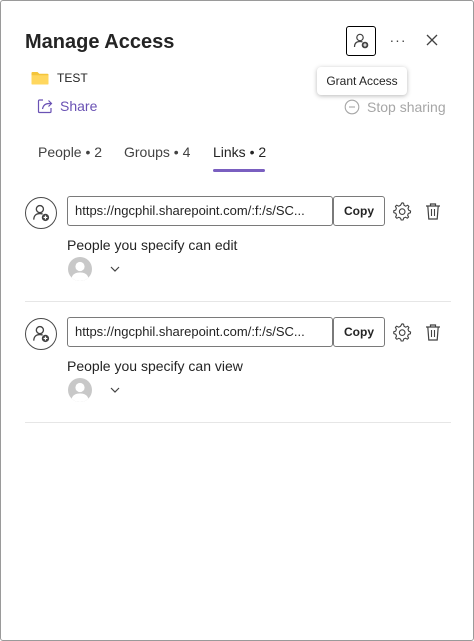  I want to click on link-permission: People you specify can edit, so click(152, 245).